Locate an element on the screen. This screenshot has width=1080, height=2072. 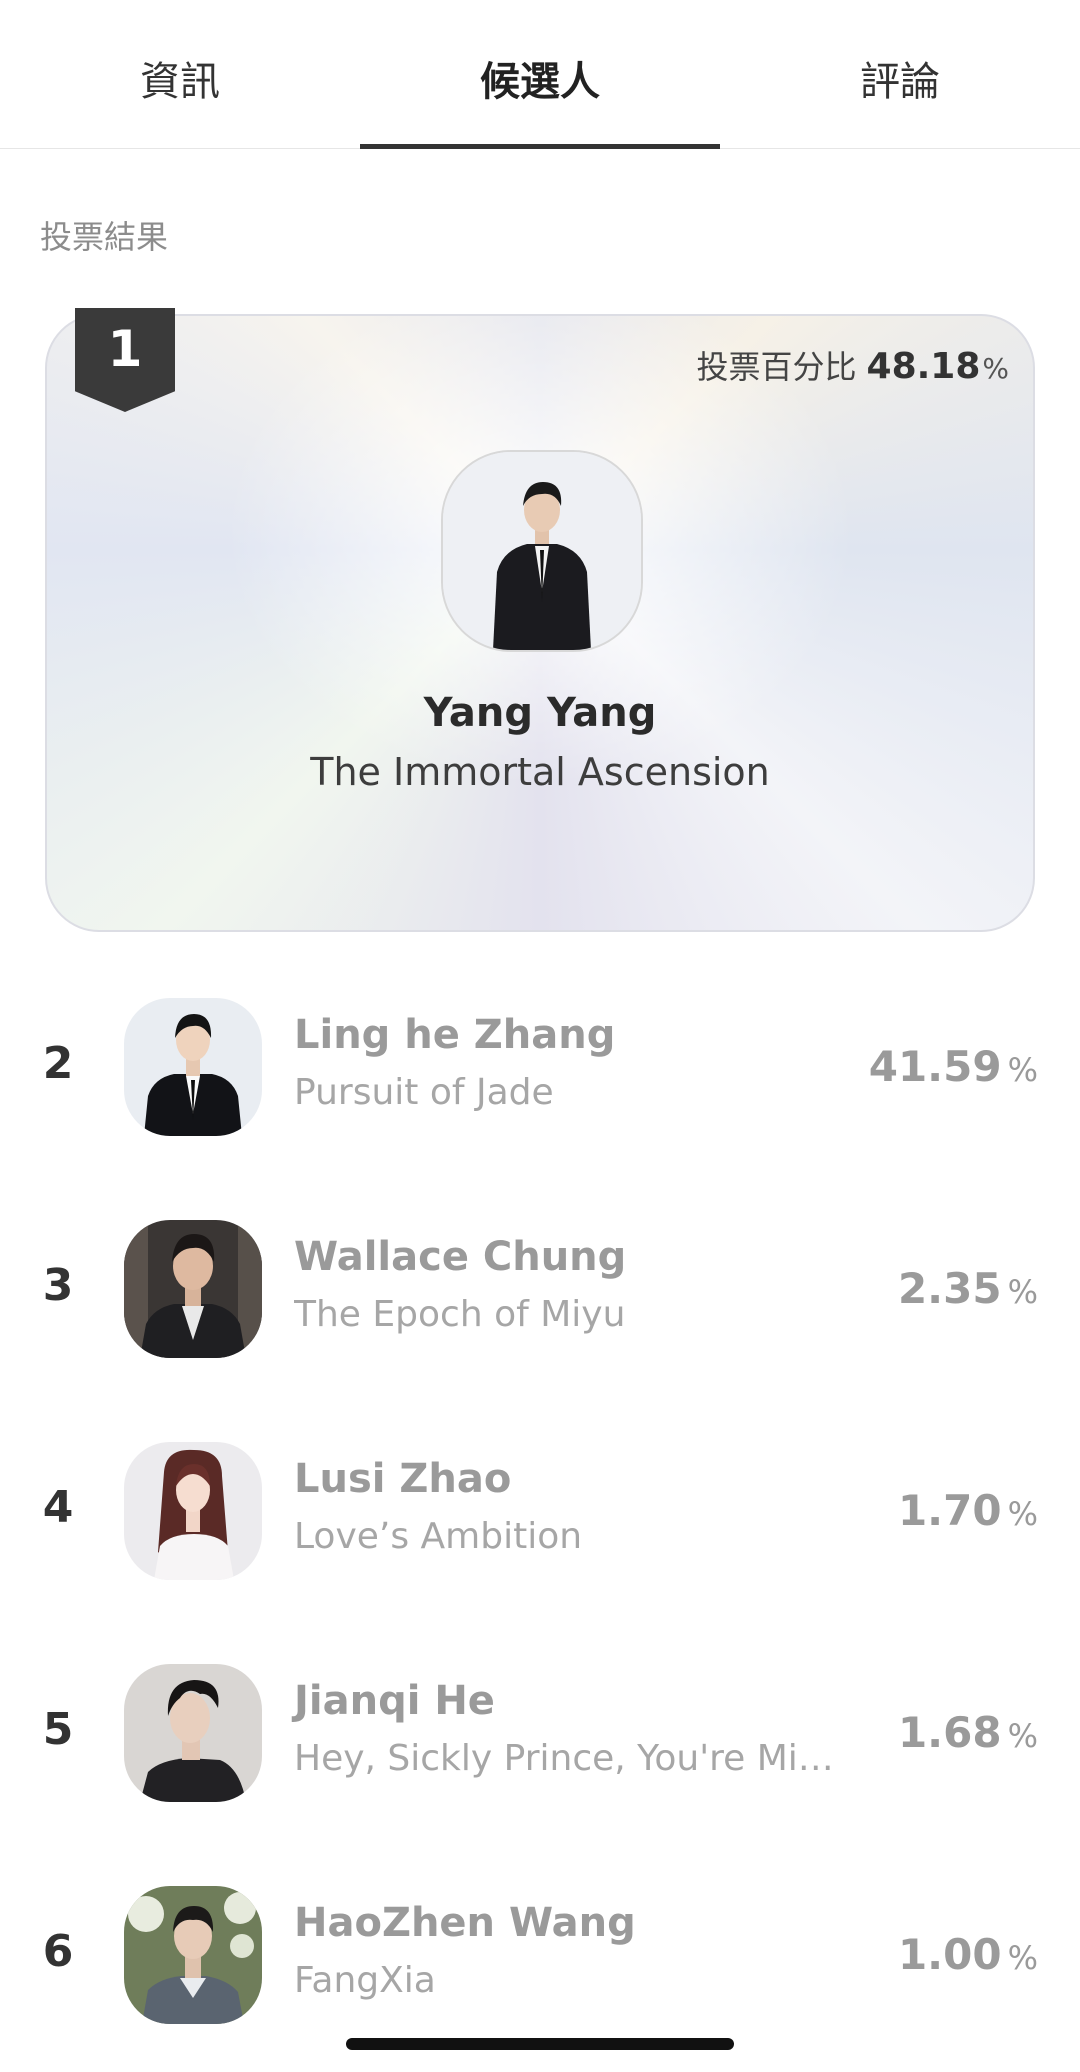
tab-candidates: 候選人 is located at coordinates (540, 74).